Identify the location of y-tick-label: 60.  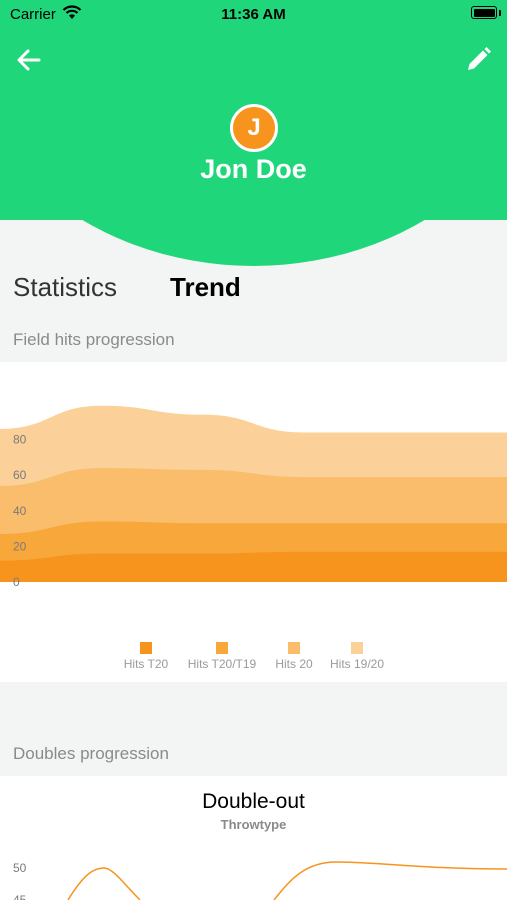
(20, 475).